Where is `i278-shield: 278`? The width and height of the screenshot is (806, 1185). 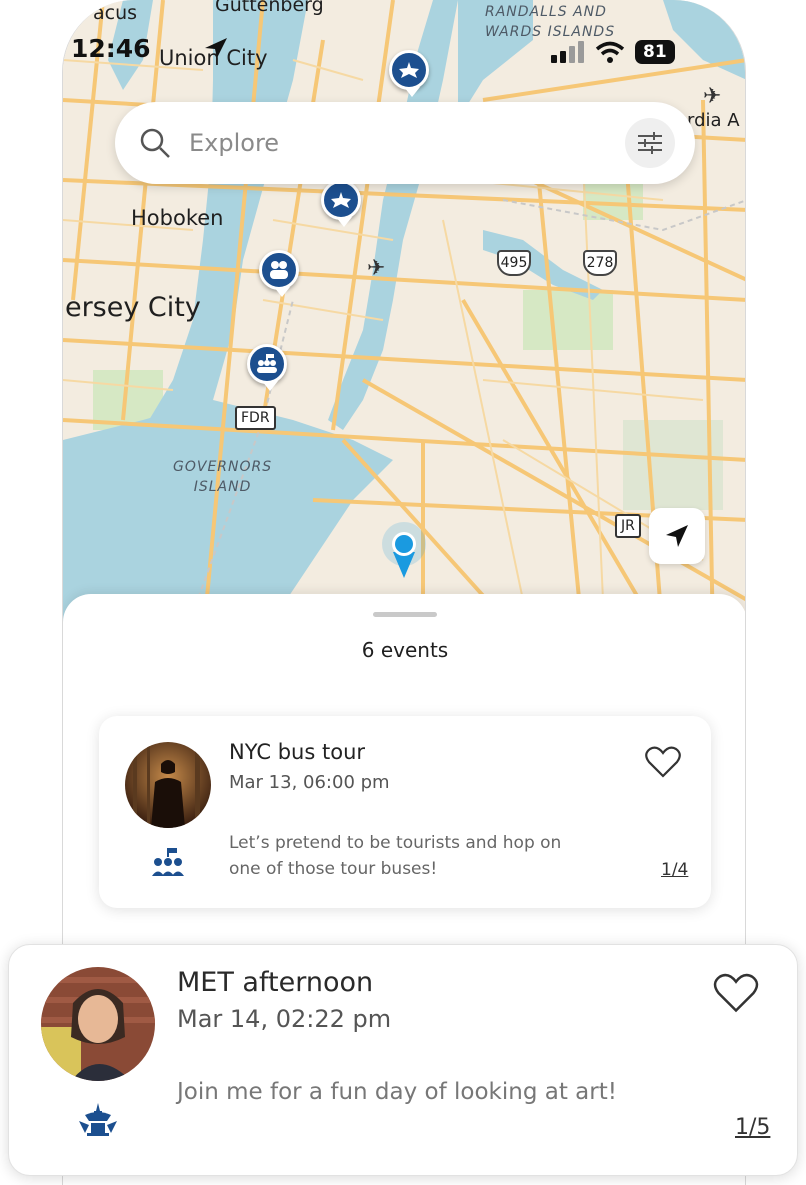
i278-shield: 278 is located at coordinates (600, 263).